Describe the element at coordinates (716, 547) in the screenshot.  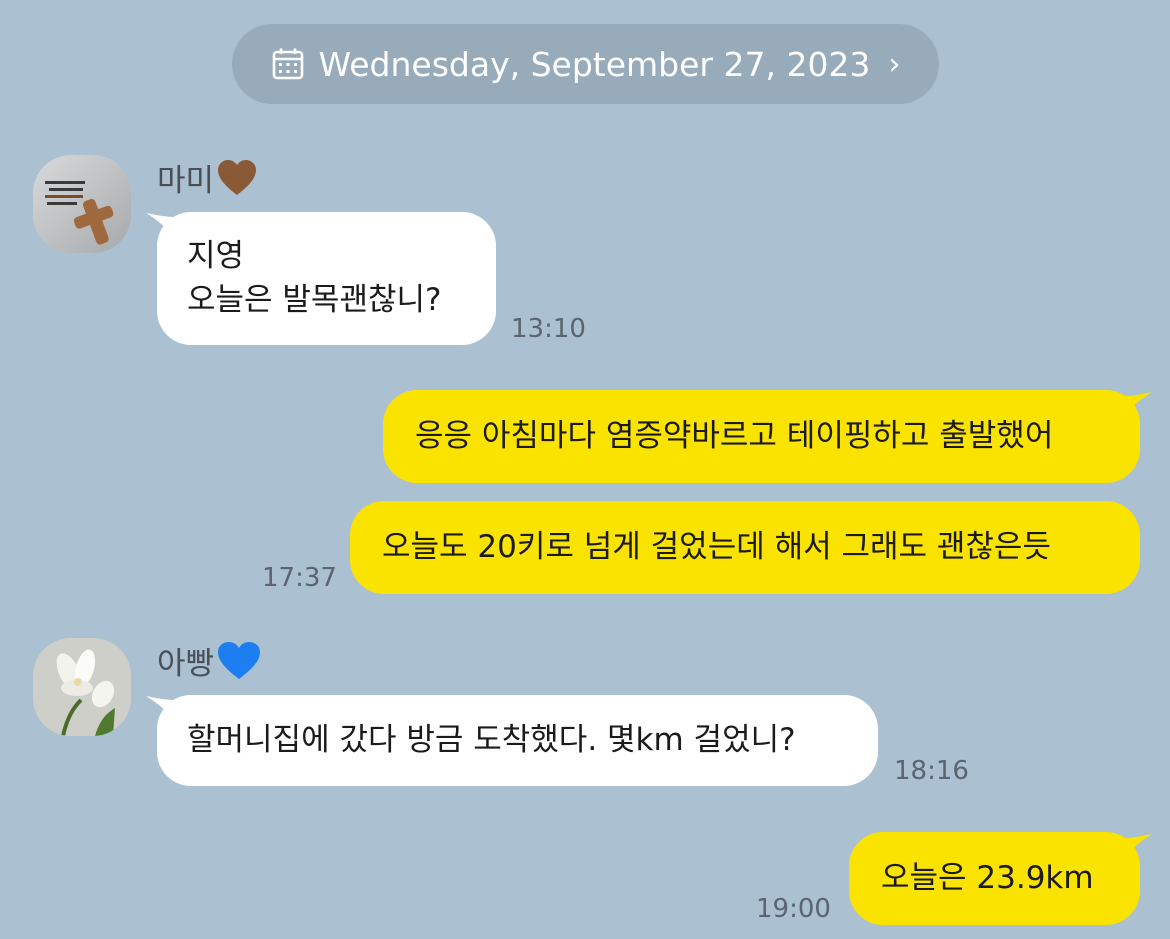
I see `message-text: 오늘도 20키로 넘게 걸었는데 해서 그래도 괜찮은듯` at that location.